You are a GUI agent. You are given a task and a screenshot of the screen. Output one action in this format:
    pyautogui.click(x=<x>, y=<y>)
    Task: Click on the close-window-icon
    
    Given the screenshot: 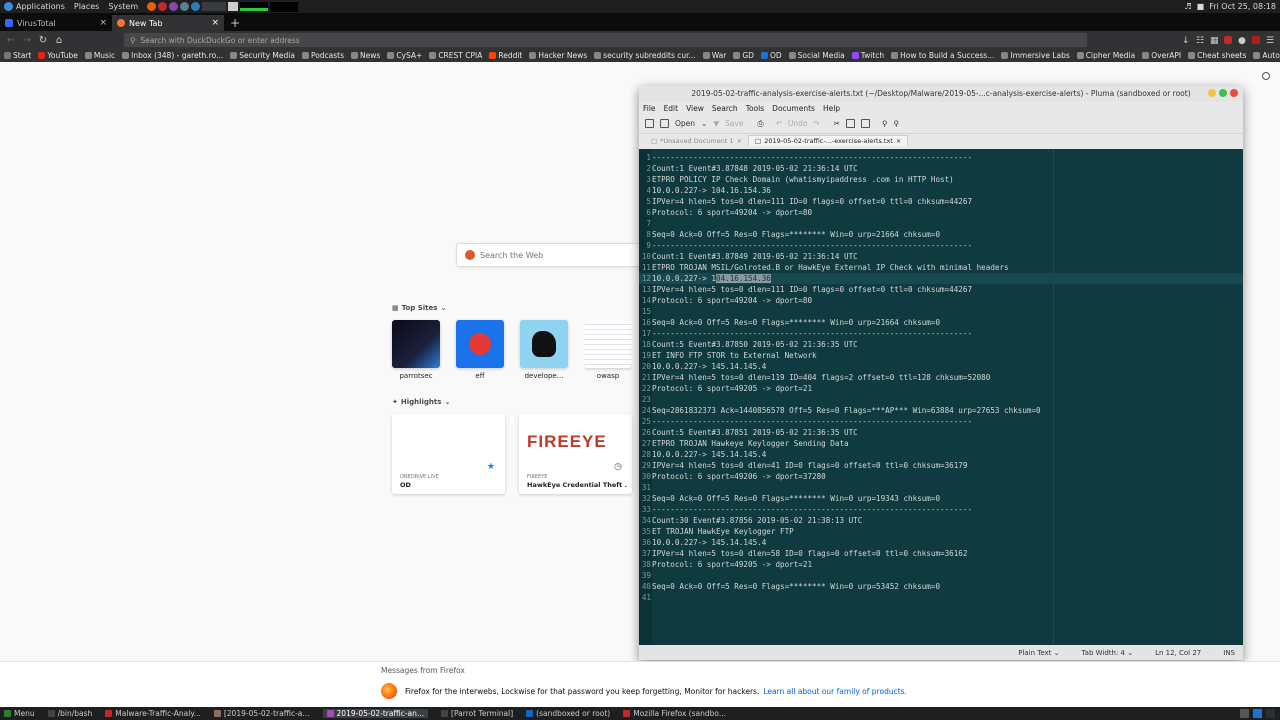 What is the action you would take?
    pyautogui.click(x=1234, y=93)
    